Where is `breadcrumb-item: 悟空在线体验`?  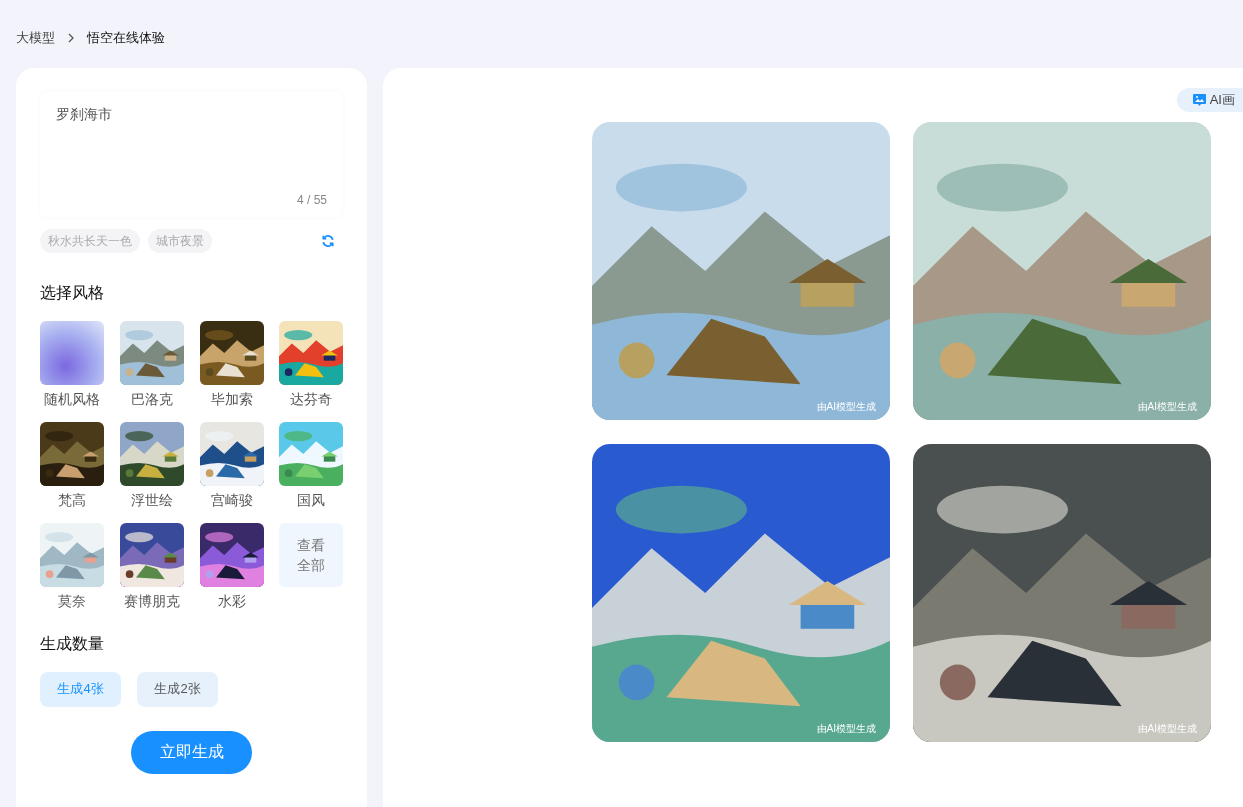 breadcrumb-item: 悟空在线体验 is located at coordinates (126, 38).